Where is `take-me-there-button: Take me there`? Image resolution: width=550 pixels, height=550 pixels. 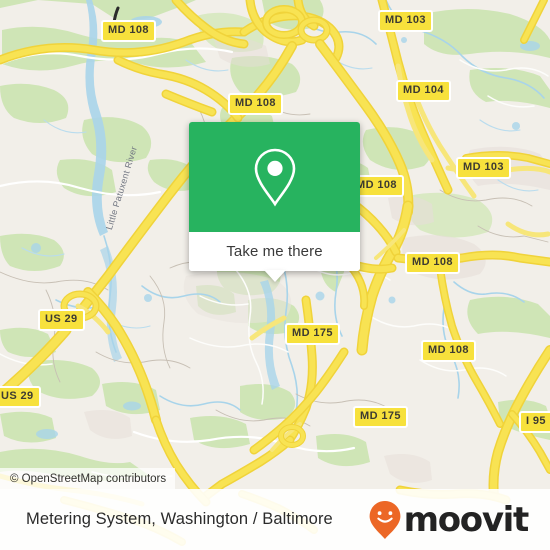
take-me-there-button: Take me there is located at coordinates (274, 251).